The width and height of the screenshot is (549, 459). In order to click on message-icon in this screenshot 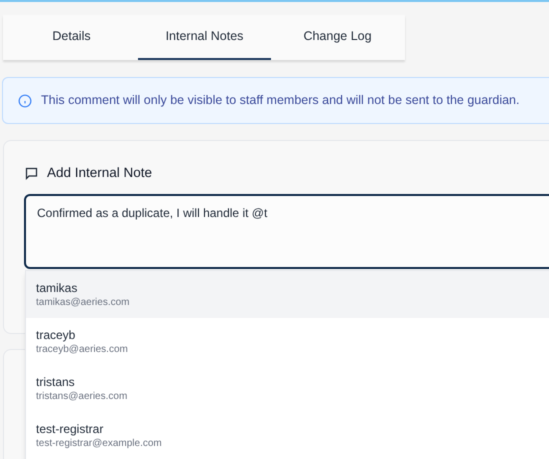, I will do `click(31, 173)`.